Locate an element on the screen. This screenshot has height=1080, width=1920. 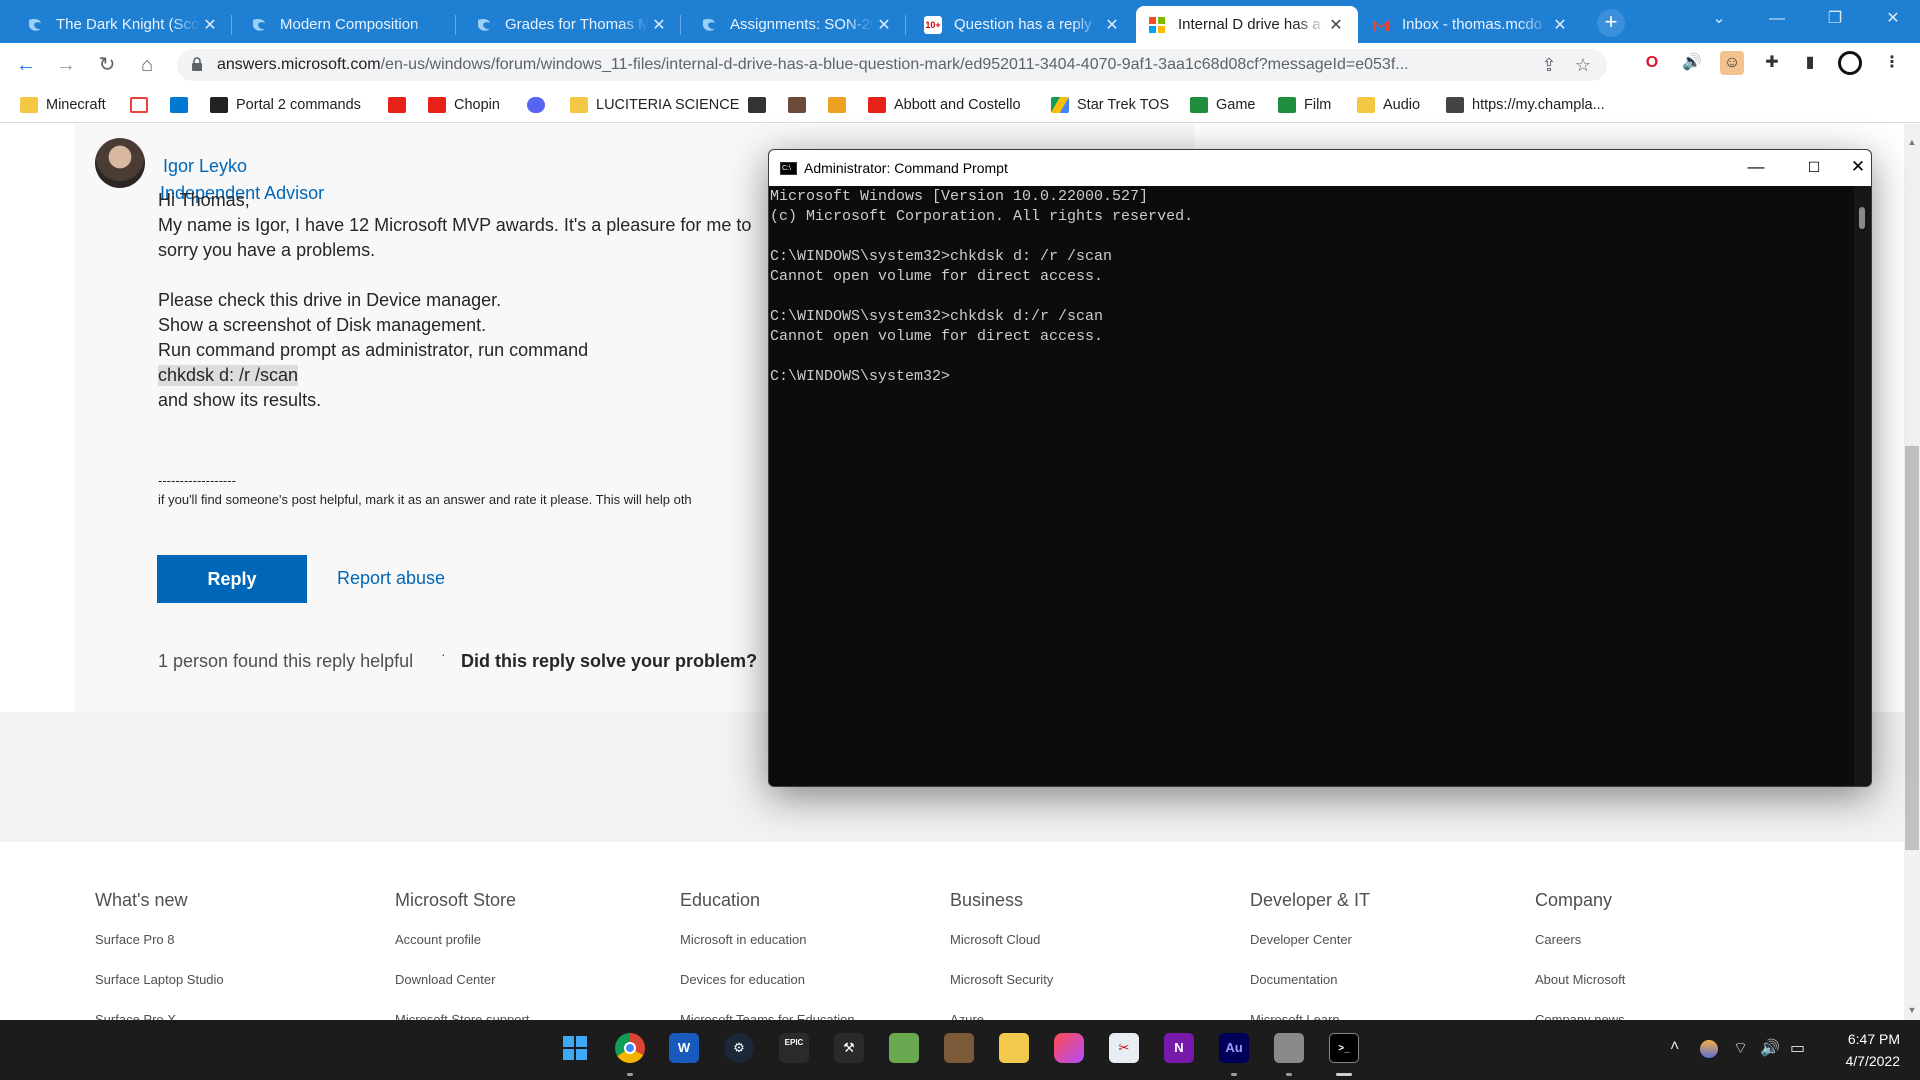
new-tab-button: + is located at coordinates (1611, 23).